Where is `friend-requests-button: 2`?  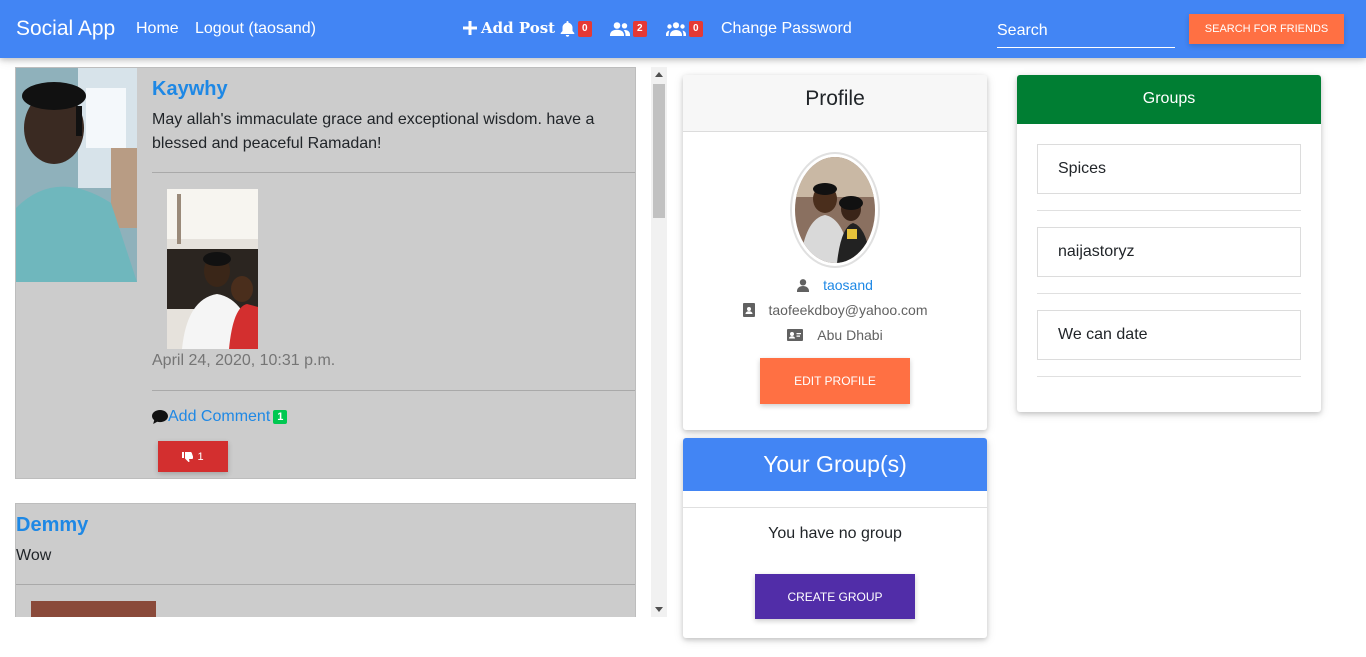 friend-requests-button: 2 is located at coordinates (628, 29).